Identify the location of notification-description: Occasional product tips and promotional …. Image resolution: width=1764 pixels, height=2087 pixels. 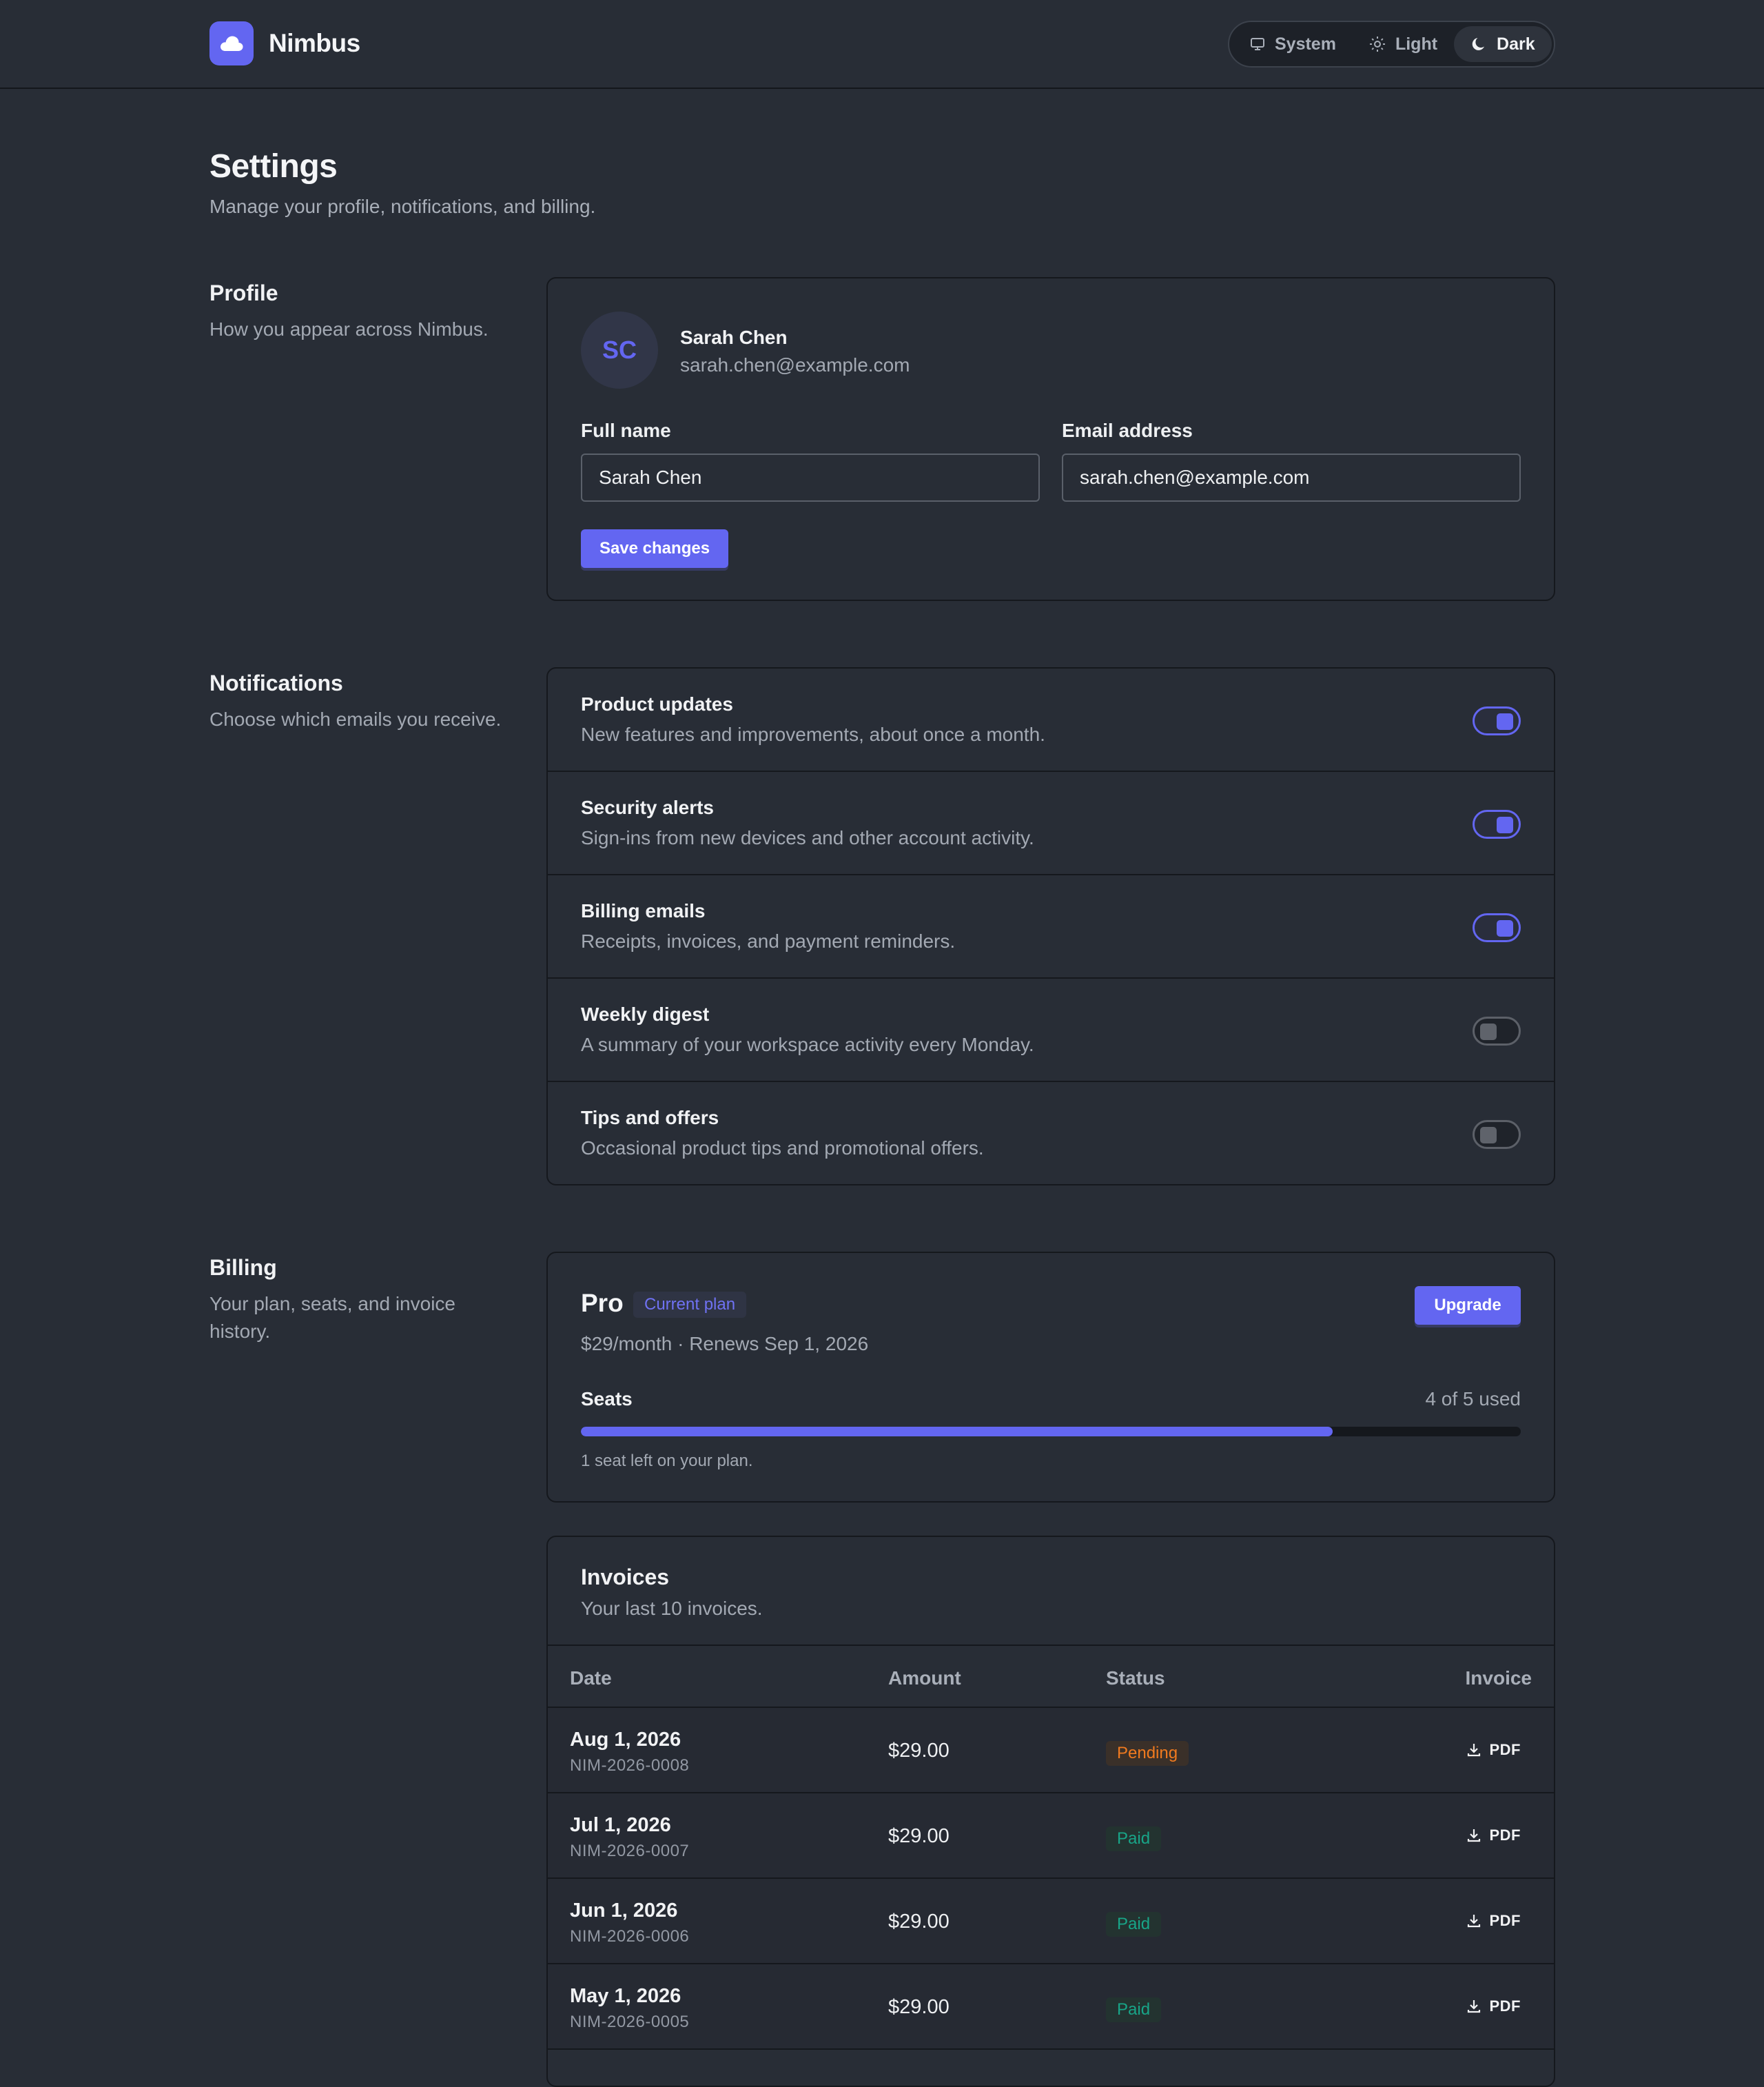
(783, 1148).